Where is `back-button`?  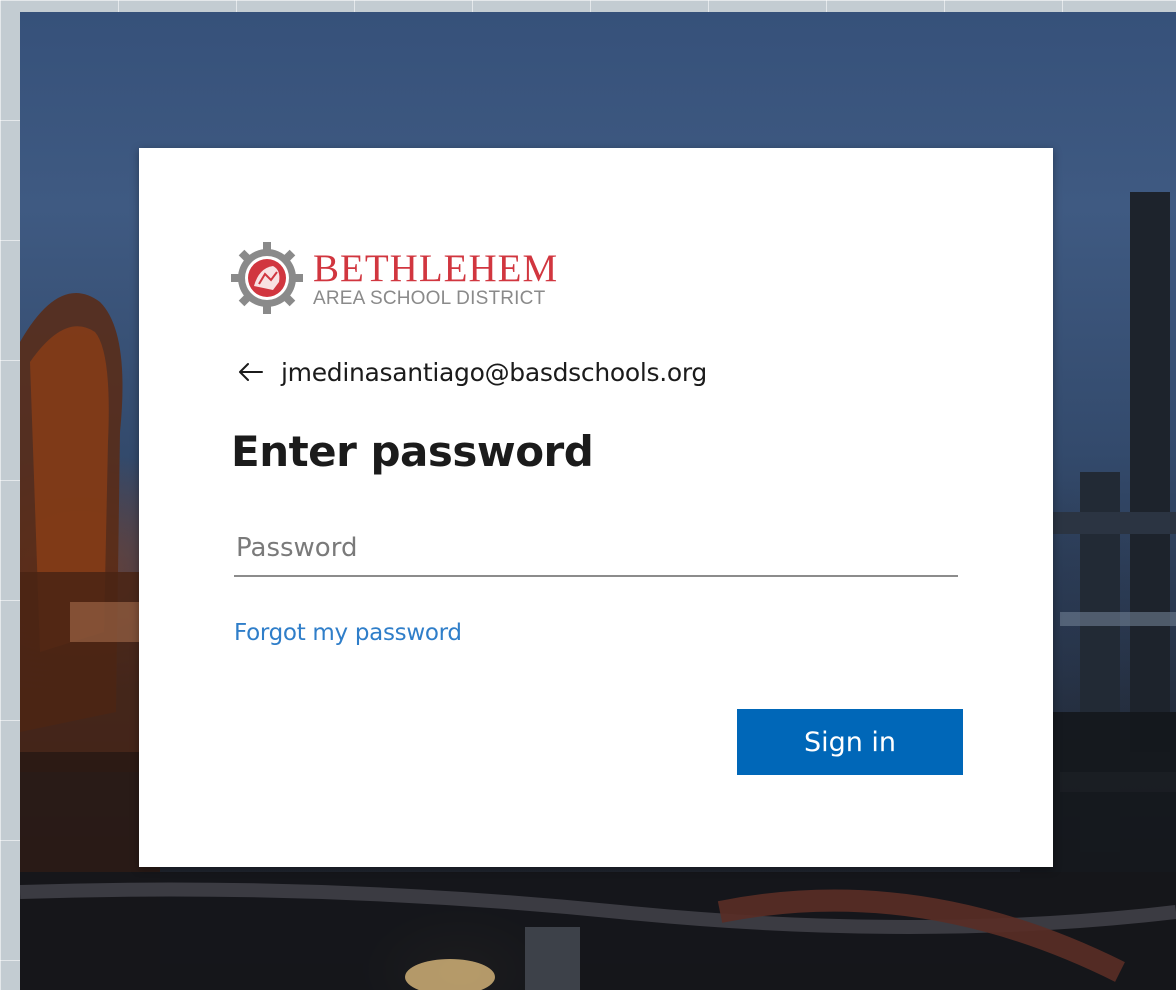
back-button is located at coordinates (254, 372).